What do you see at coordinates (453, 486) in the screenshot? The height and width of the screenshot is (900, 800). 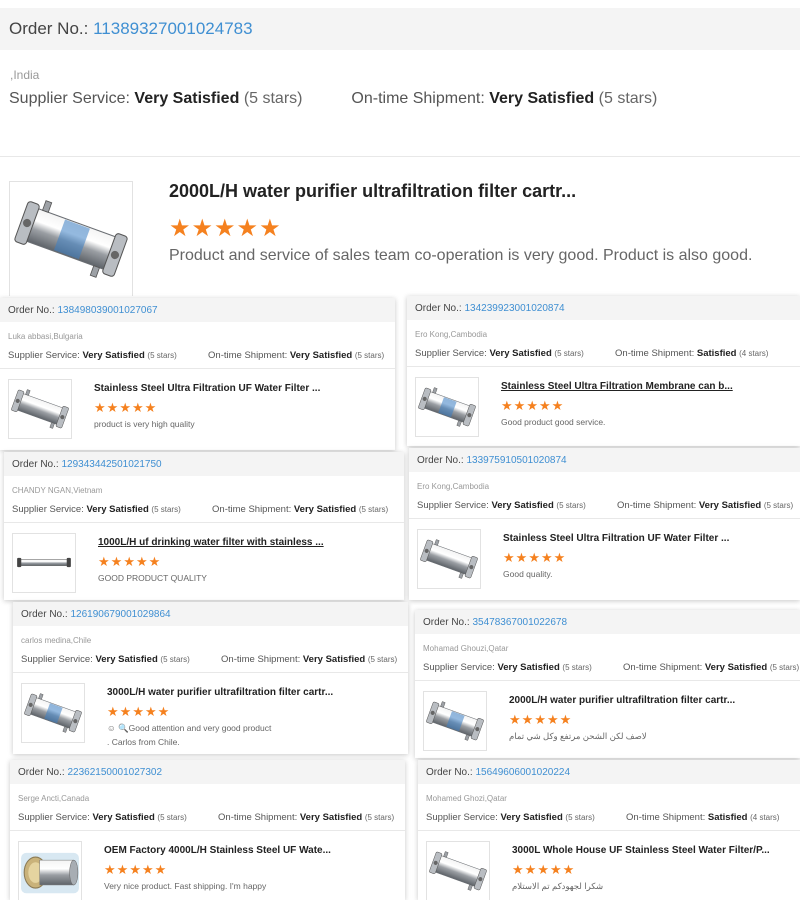 I see `buyer-name: Ero Kong,Cambodia` at bounding box center [453, 486].